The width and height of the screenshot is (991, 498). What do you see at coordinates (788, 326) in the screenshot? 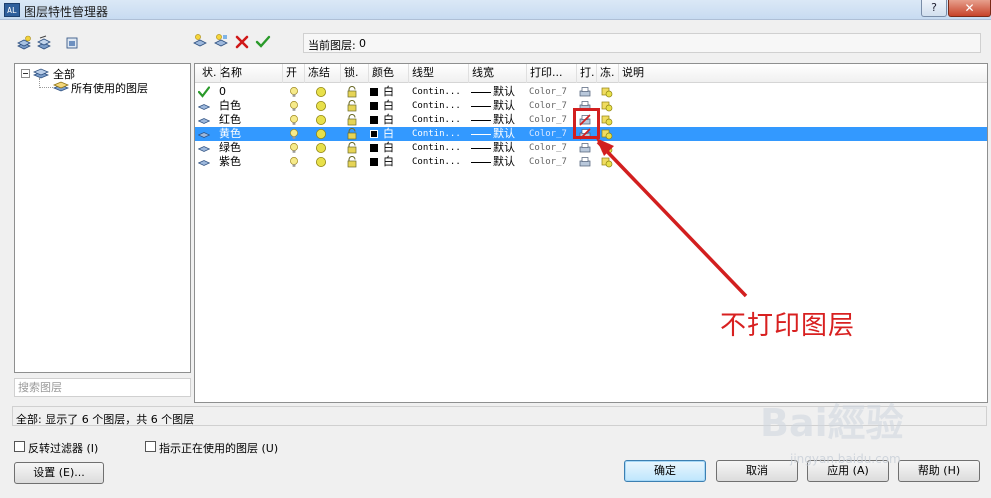
I see `annotation-text: 不打印图层` at bounding box center [788, 326].